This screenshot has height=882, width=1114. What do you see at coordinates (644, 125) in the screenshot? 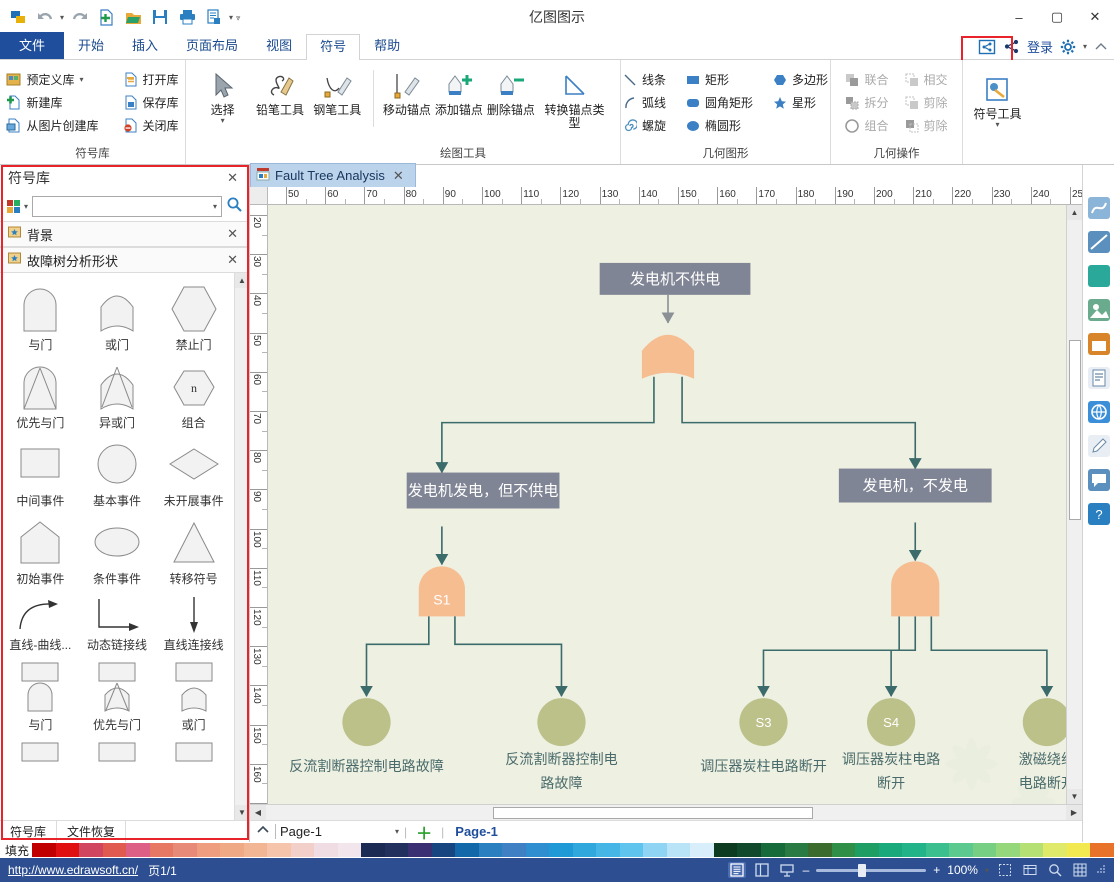
I see `spiral-shape-button: 螺旋` at bounding box center [644, 125].